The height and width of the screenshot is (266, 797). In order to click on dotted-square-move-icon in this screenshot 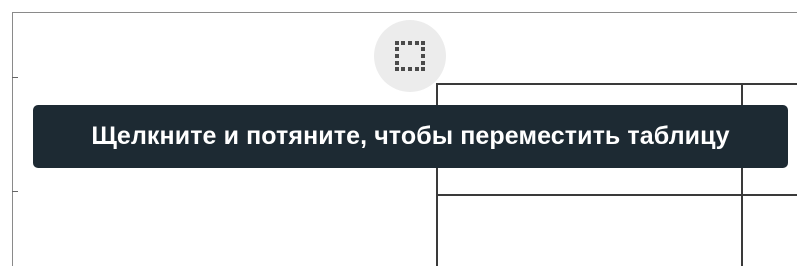, I will do `click(410, 56)`.